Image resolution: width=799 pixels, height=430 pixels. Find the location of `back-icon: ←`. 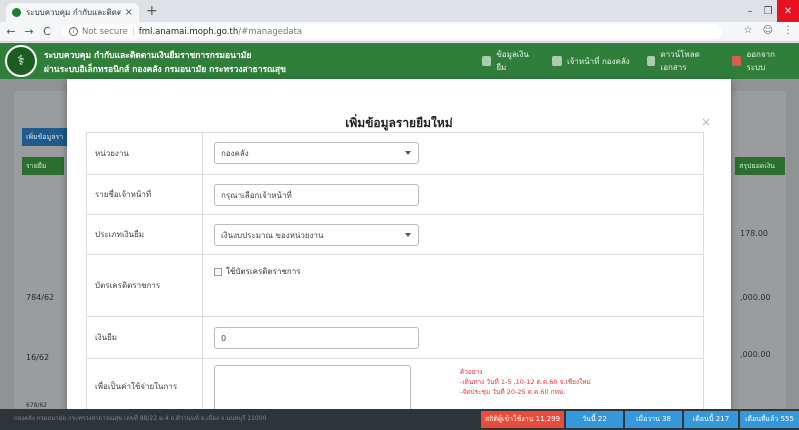

back-icon: ← is located at coordinates (11, 31).